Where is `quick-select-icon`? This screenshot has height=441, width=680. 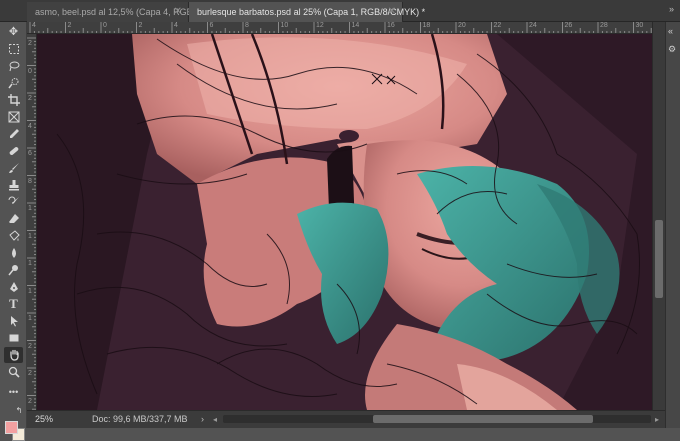
quick-select-icon is located at coordinates (13, 83).